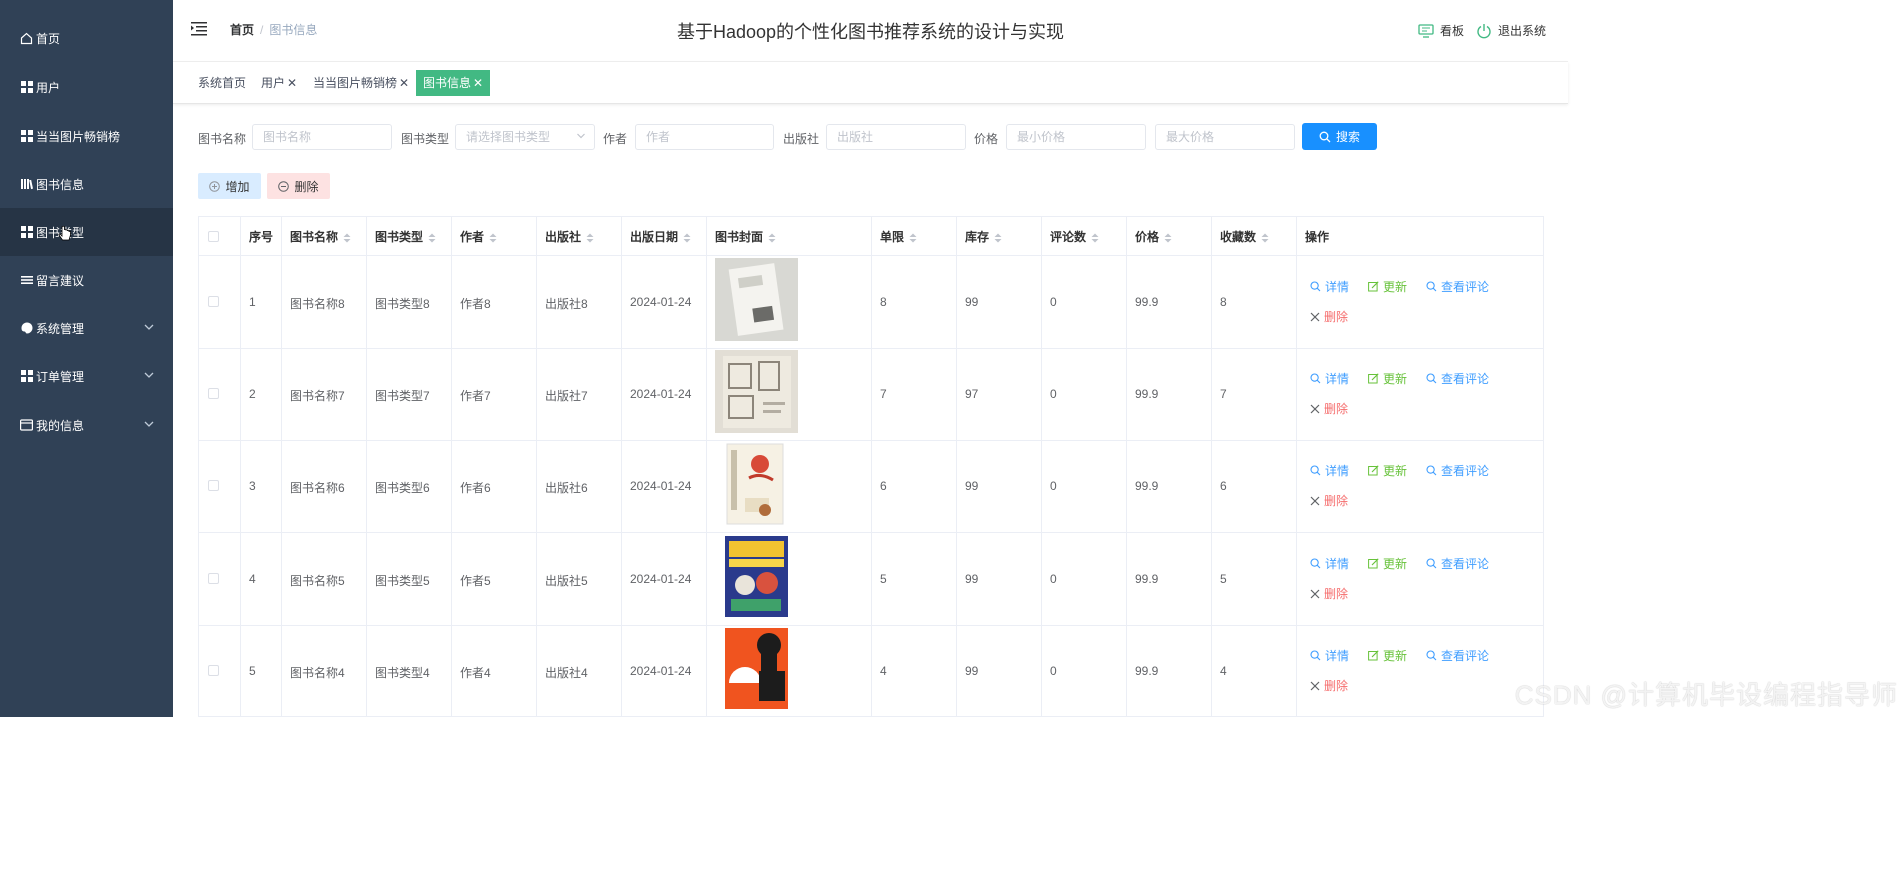 This screenshot has width=1902, height=870. I want to click on type-select-placeholder: 请选择图书类型, so click(508, 137).